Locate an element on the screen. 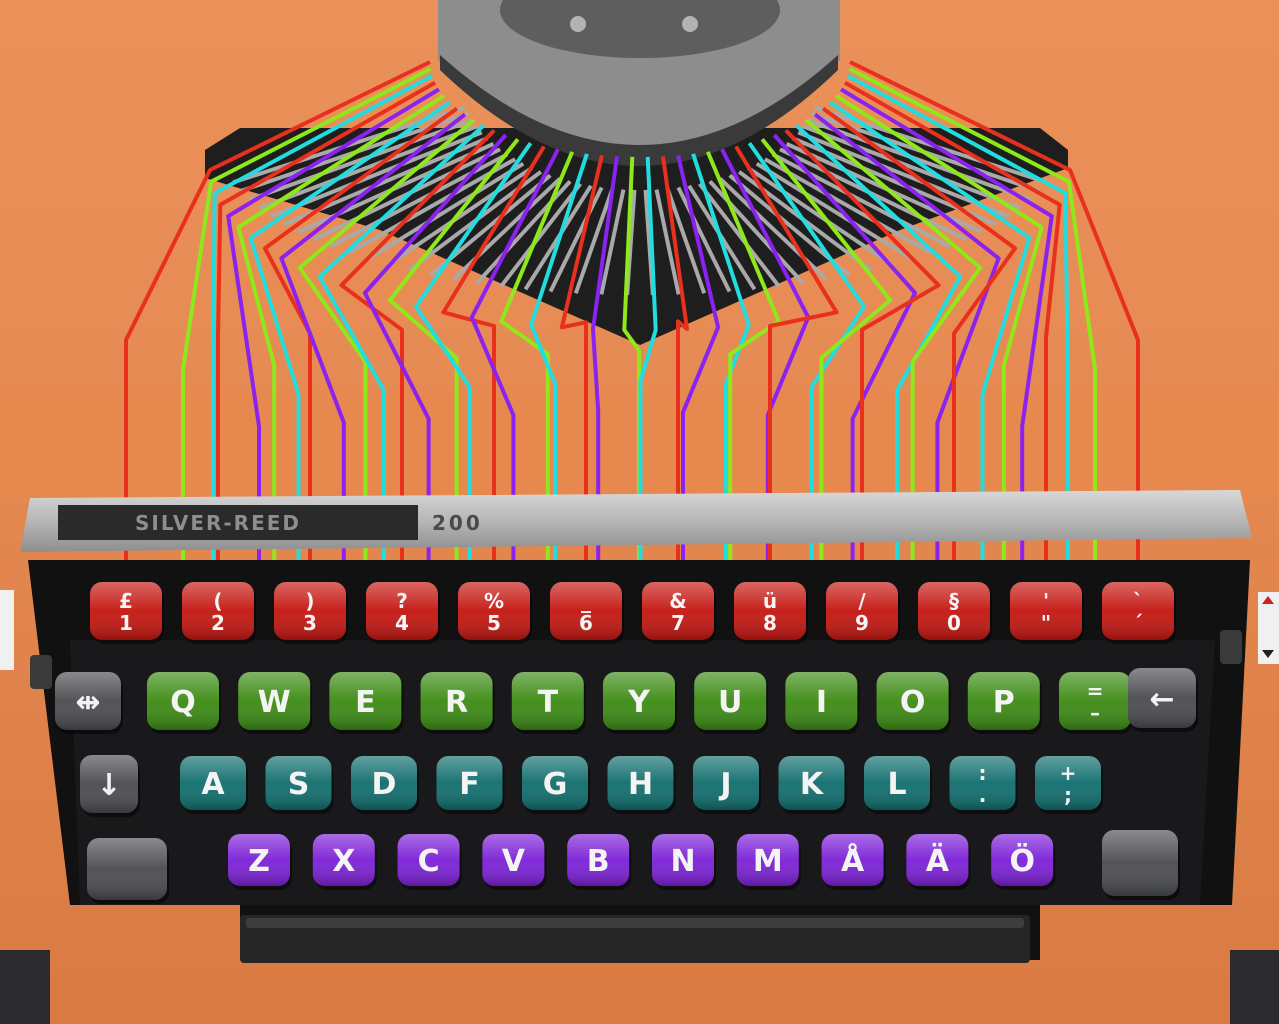  shift-lock-icon: ↓ is located at coordinates (108, 785).